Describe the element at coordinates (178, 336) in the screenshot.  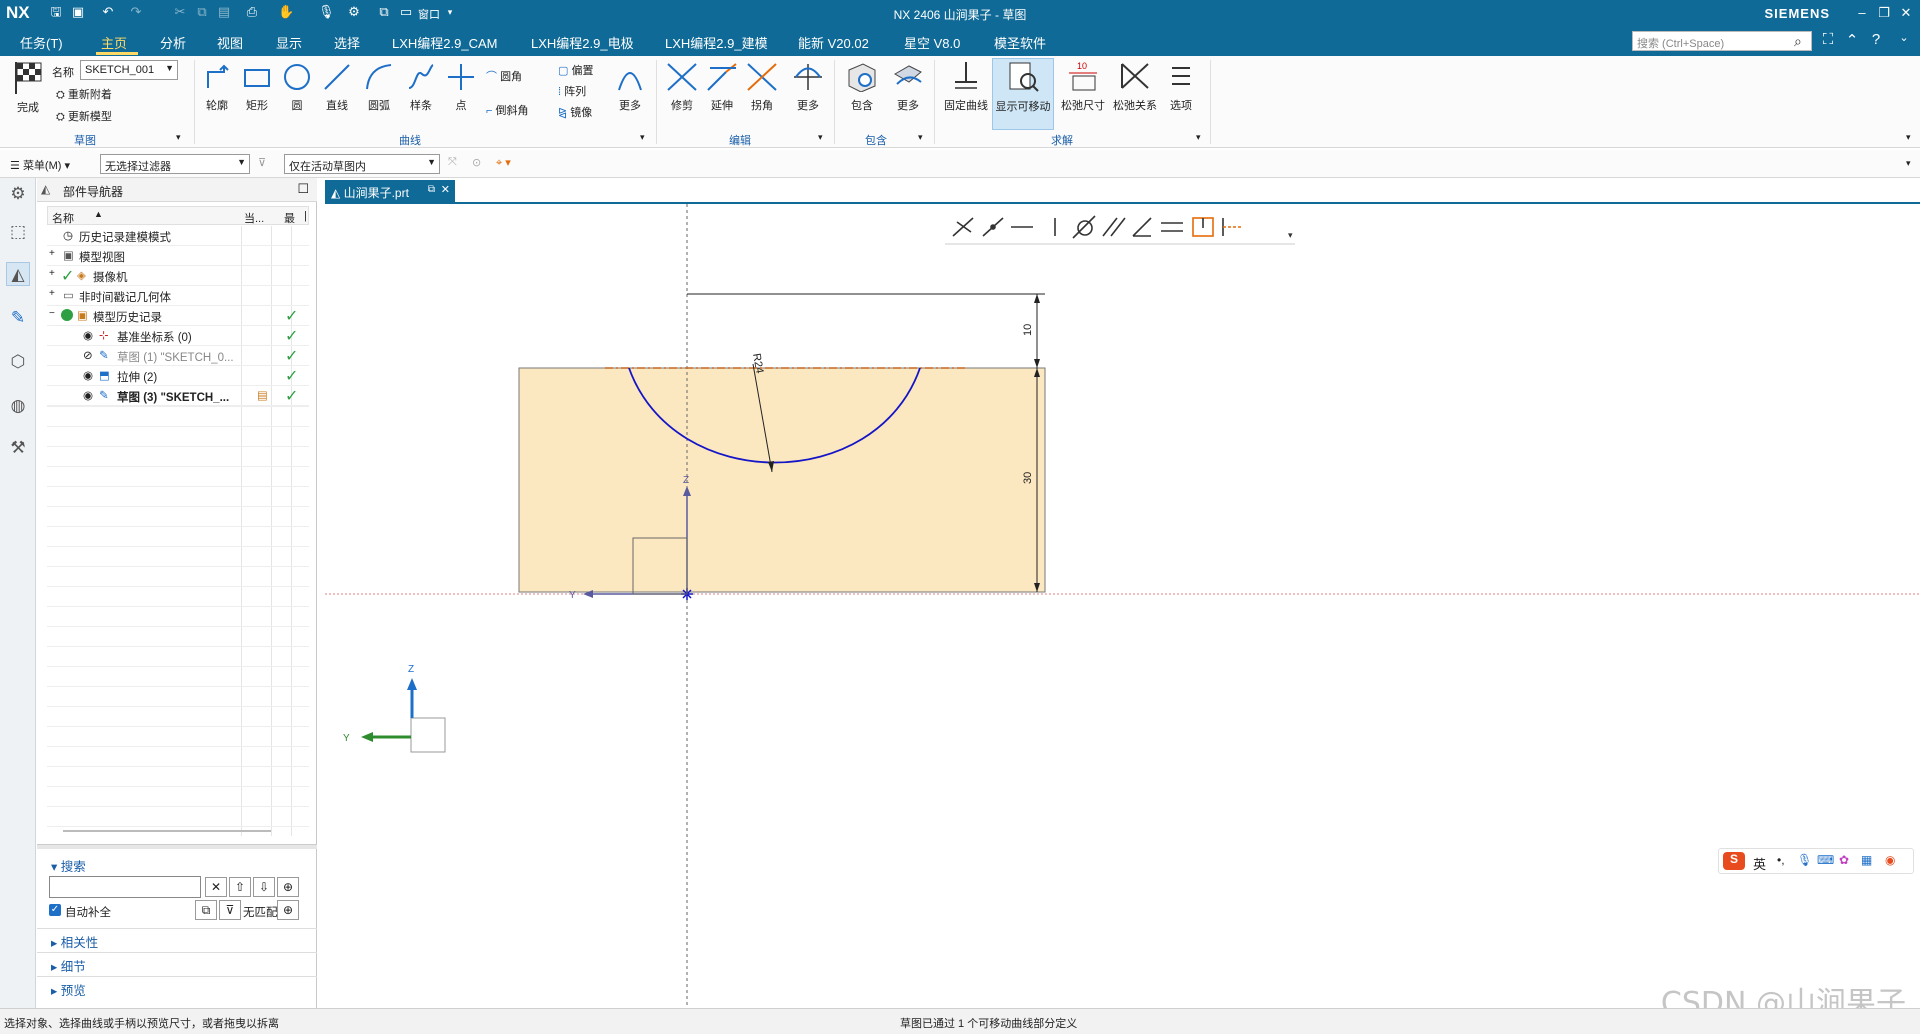
I see `tree-node-datum-csys: ◉ ⊹ 基准坐标系 (0) ✓` at that location.